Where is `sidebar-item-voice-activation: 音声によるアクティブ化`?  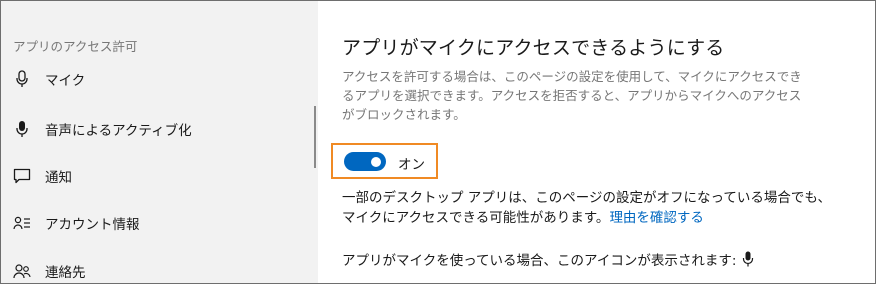
sidebar-item-voice-activation: 音声によるアクティブ化 is located at coordinates (151, 129).